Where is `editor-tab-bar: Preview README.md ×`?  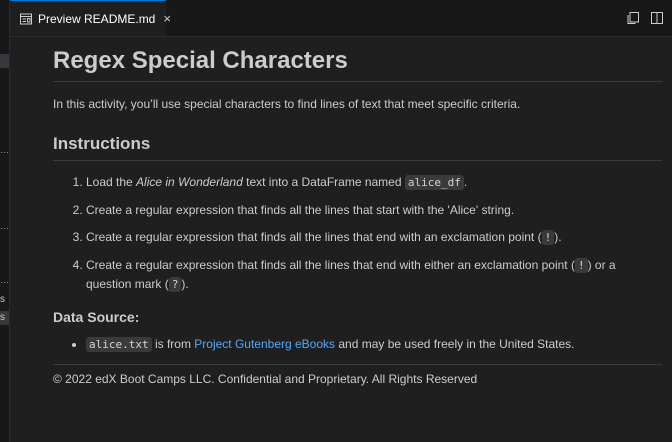
editor-tab-bar: Preview README.md × is located at coordinates (341, 18).